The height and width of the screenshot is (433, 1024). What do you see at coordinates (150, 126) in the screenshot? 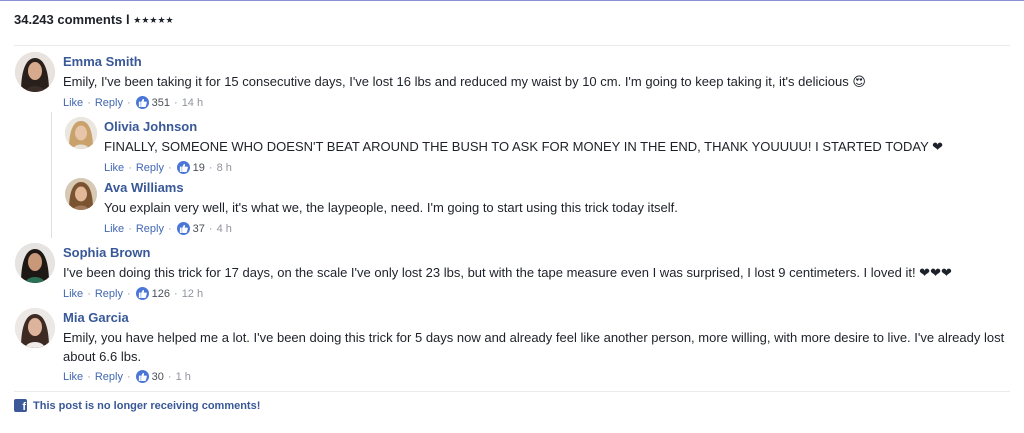
I see `commenter-name: Olivia Johnson` at bounding box center [150, 126].